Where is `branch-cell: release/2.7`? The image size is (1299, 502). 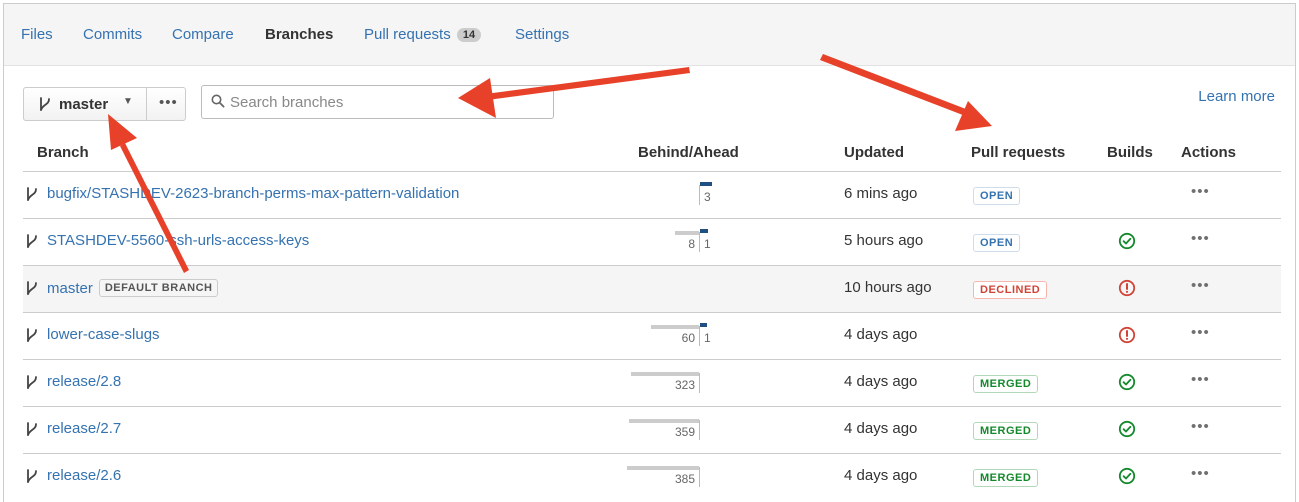
branch-cell: release/2.7 is located at coordinates (72, 428).